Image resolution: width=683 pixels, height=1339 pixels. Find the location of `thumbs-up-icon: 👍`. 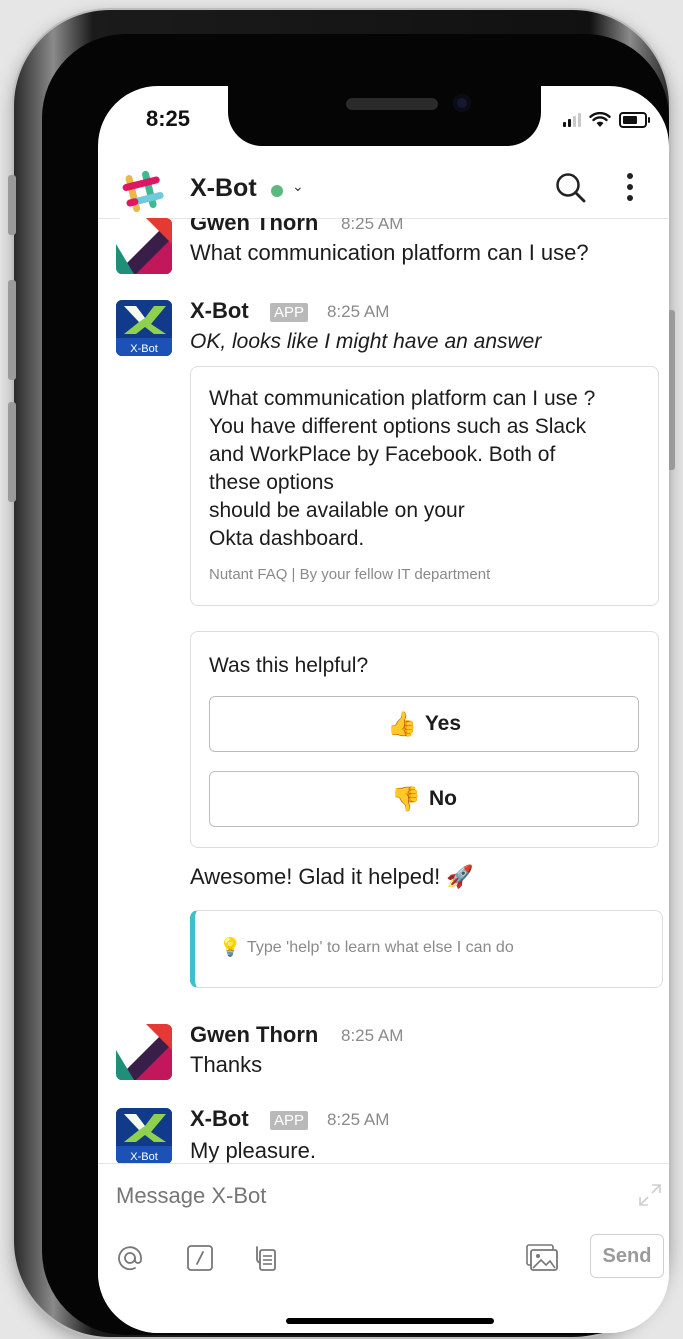

thumbs-up-icon: 👍 is located at coordinates (401, 724).